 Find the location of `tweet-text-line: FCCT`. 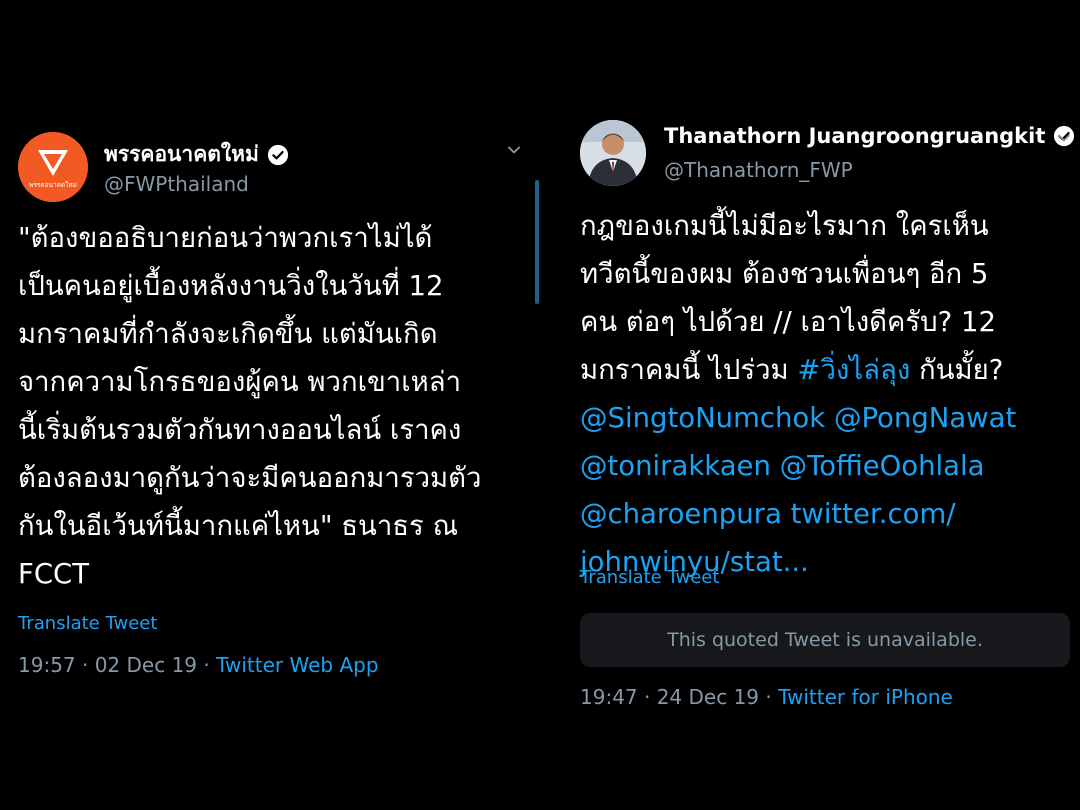

tweet-text-line: FCCT is located at coordinates (54, 574).